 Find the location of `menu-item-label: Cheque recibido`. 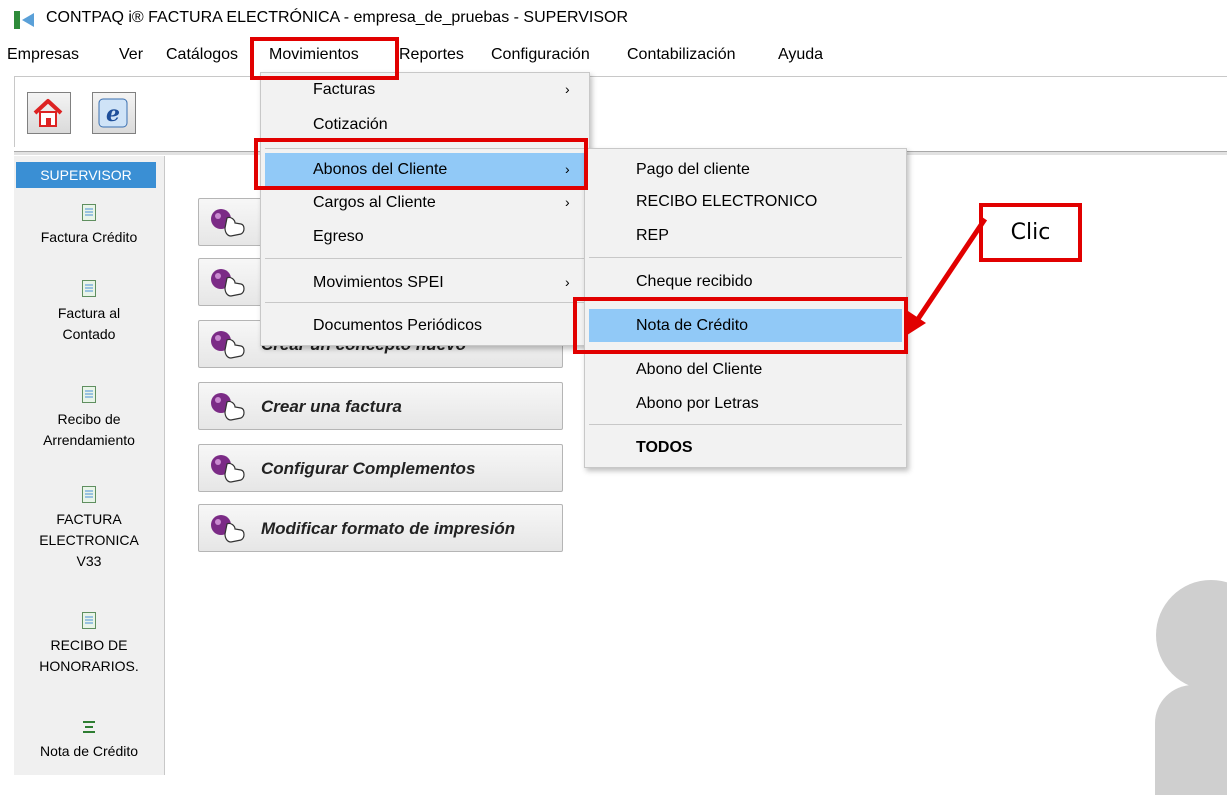

menu-item-label: Cheque recibido is located at coordinates (694, 281).